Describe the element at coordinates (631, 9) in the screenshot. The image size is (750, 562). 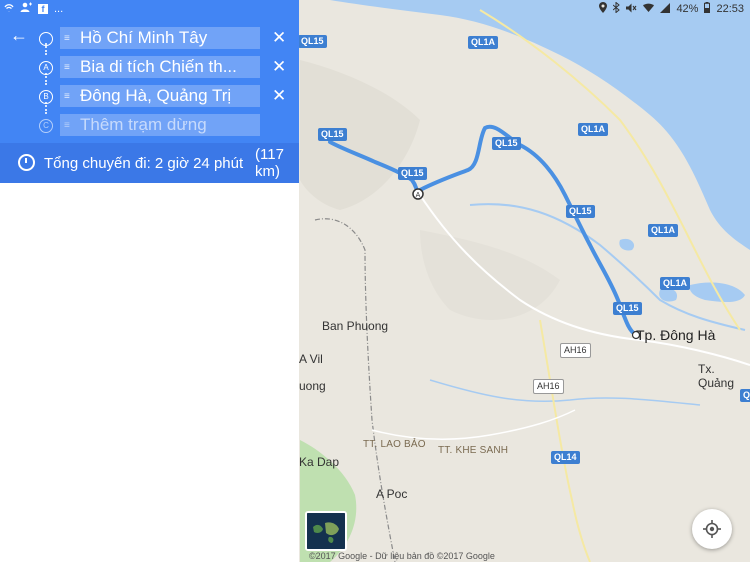
I see `mute-icon` at that location.